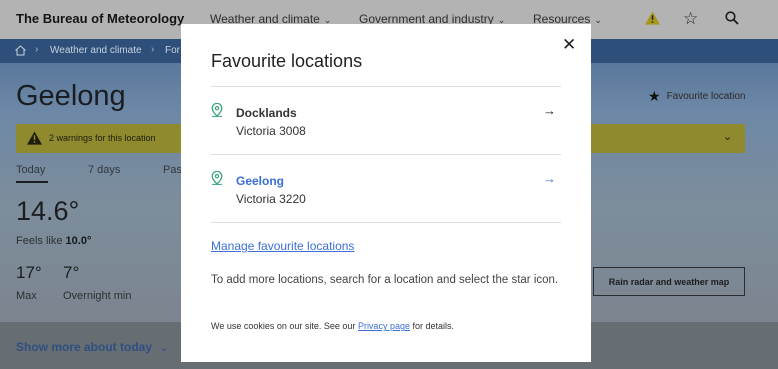 The image size is (778, 369). Describe the element at coordinates (97, 296) in the screenshot. I see `min-label: Overnight min` at that location.